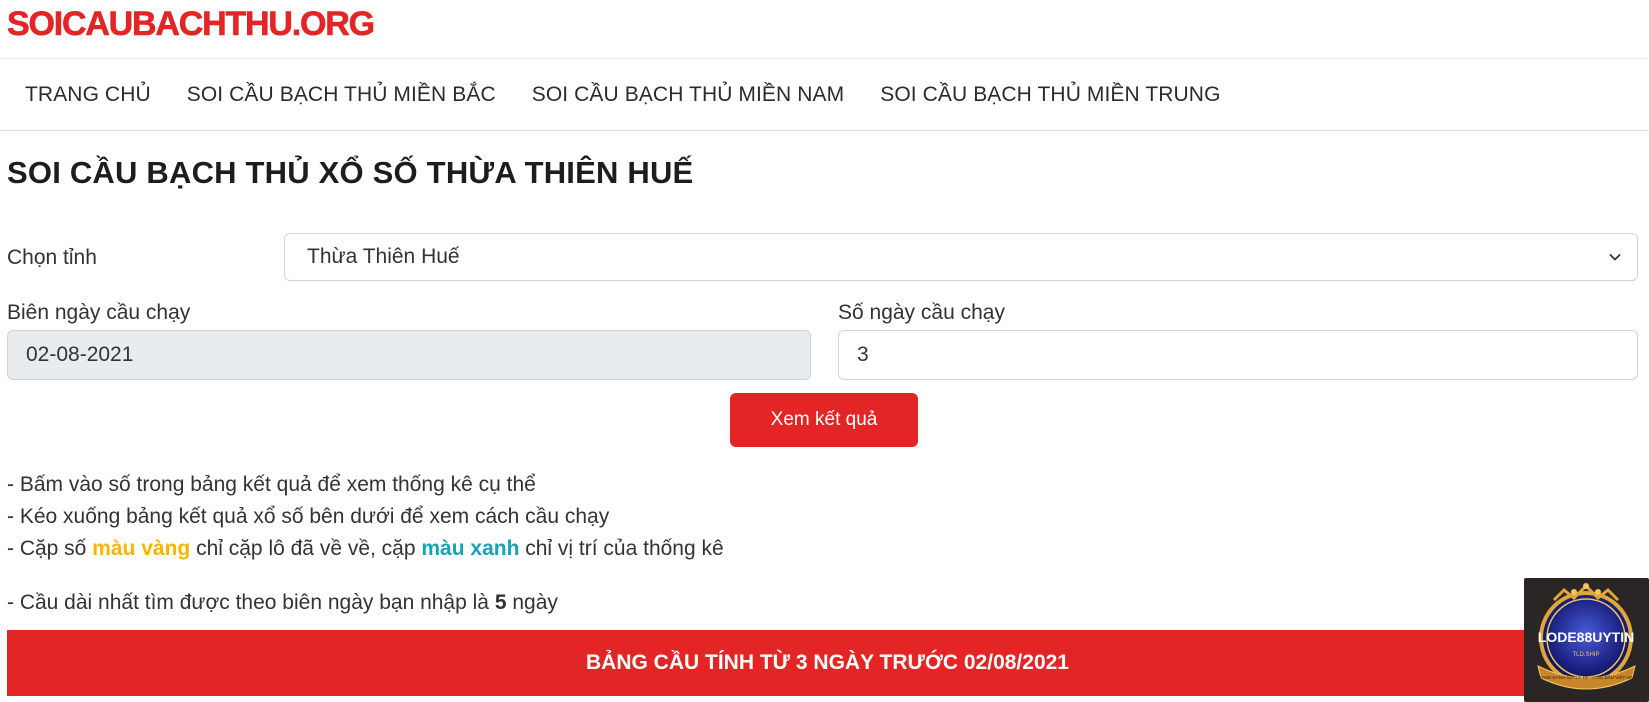 The width and height of the screenshot is (1649, 702). Describe the element at coordinates (1050, 95) in the screenshot. I see `nav-item-mien-trung: SOI CẦU BẠCH THỦ MIỀN TRUNG` at that location.